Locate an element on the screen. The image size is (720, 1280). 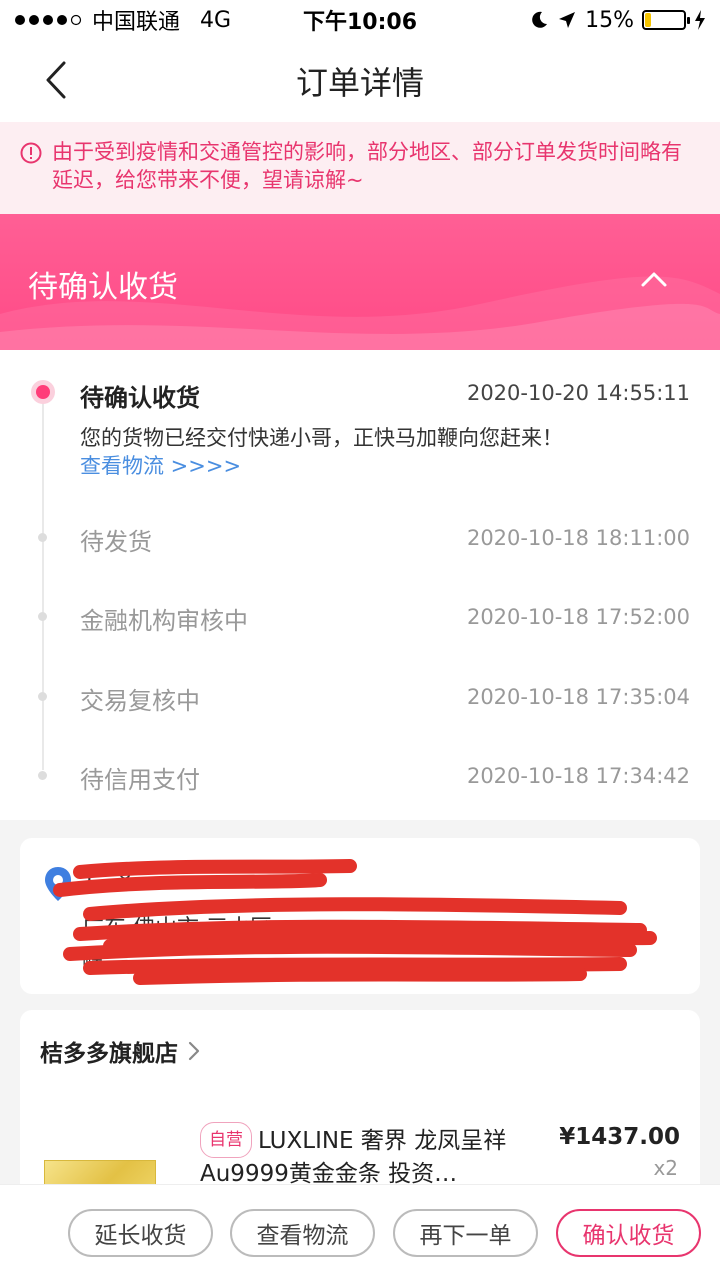
location-arrow-icon is located at coordinates (567, 20).